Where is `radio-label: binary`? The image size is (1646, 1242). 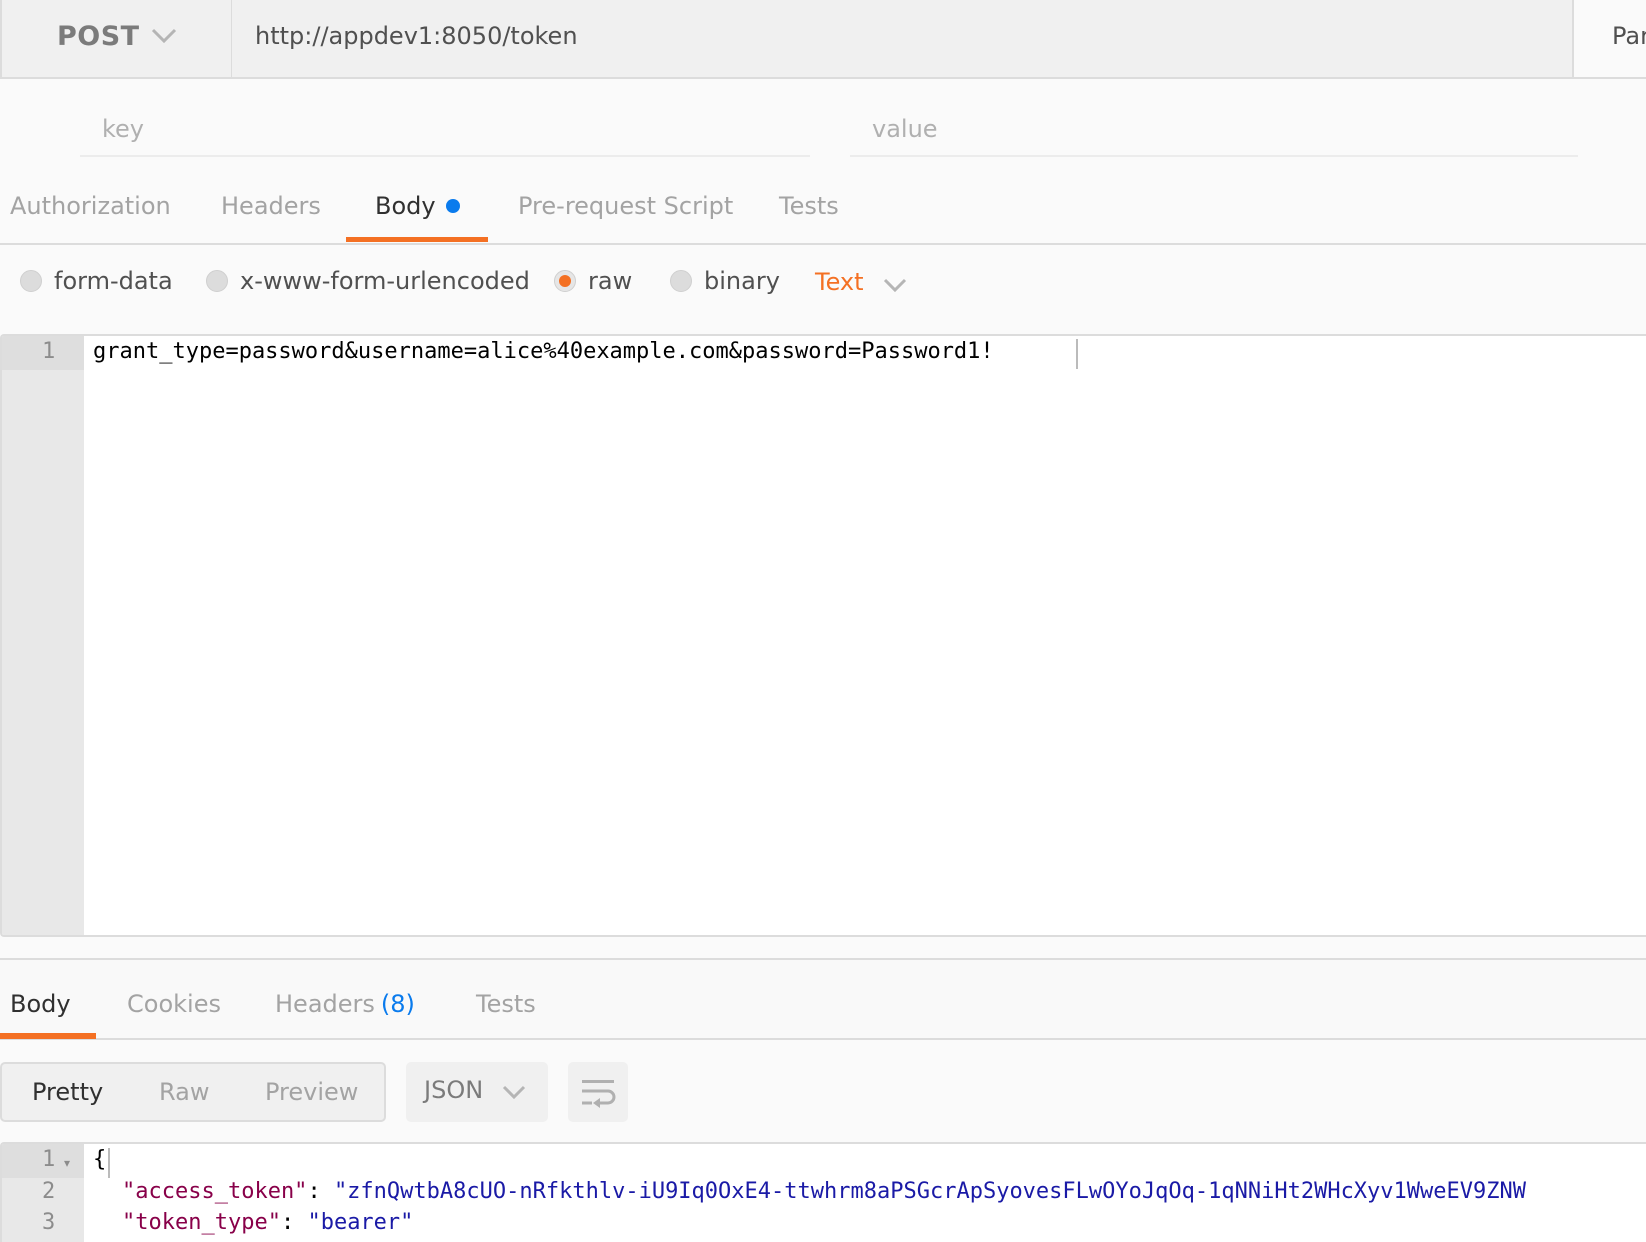 radio-label: binary is located at coordinates (742, 281).